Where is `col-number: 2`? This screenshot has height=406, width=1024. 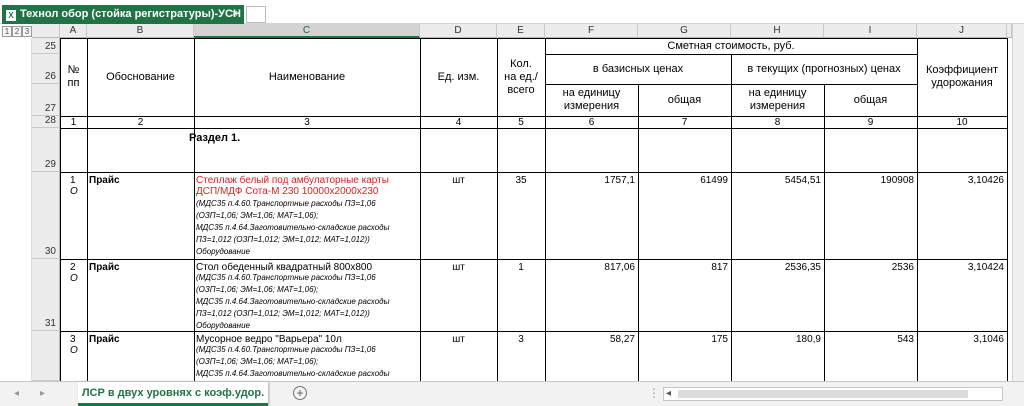
col-number: 2 is located at coordinates (140, 122).